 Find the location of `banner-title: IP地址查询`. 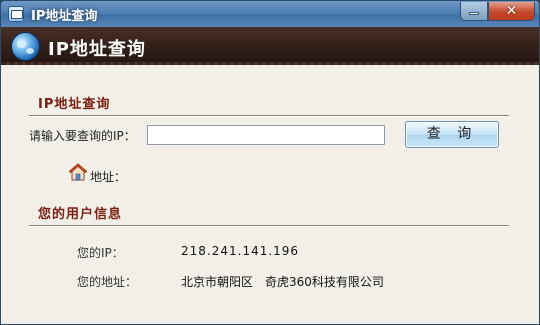

banner-title: IP地址查询 is located at coordinates (97, 49).